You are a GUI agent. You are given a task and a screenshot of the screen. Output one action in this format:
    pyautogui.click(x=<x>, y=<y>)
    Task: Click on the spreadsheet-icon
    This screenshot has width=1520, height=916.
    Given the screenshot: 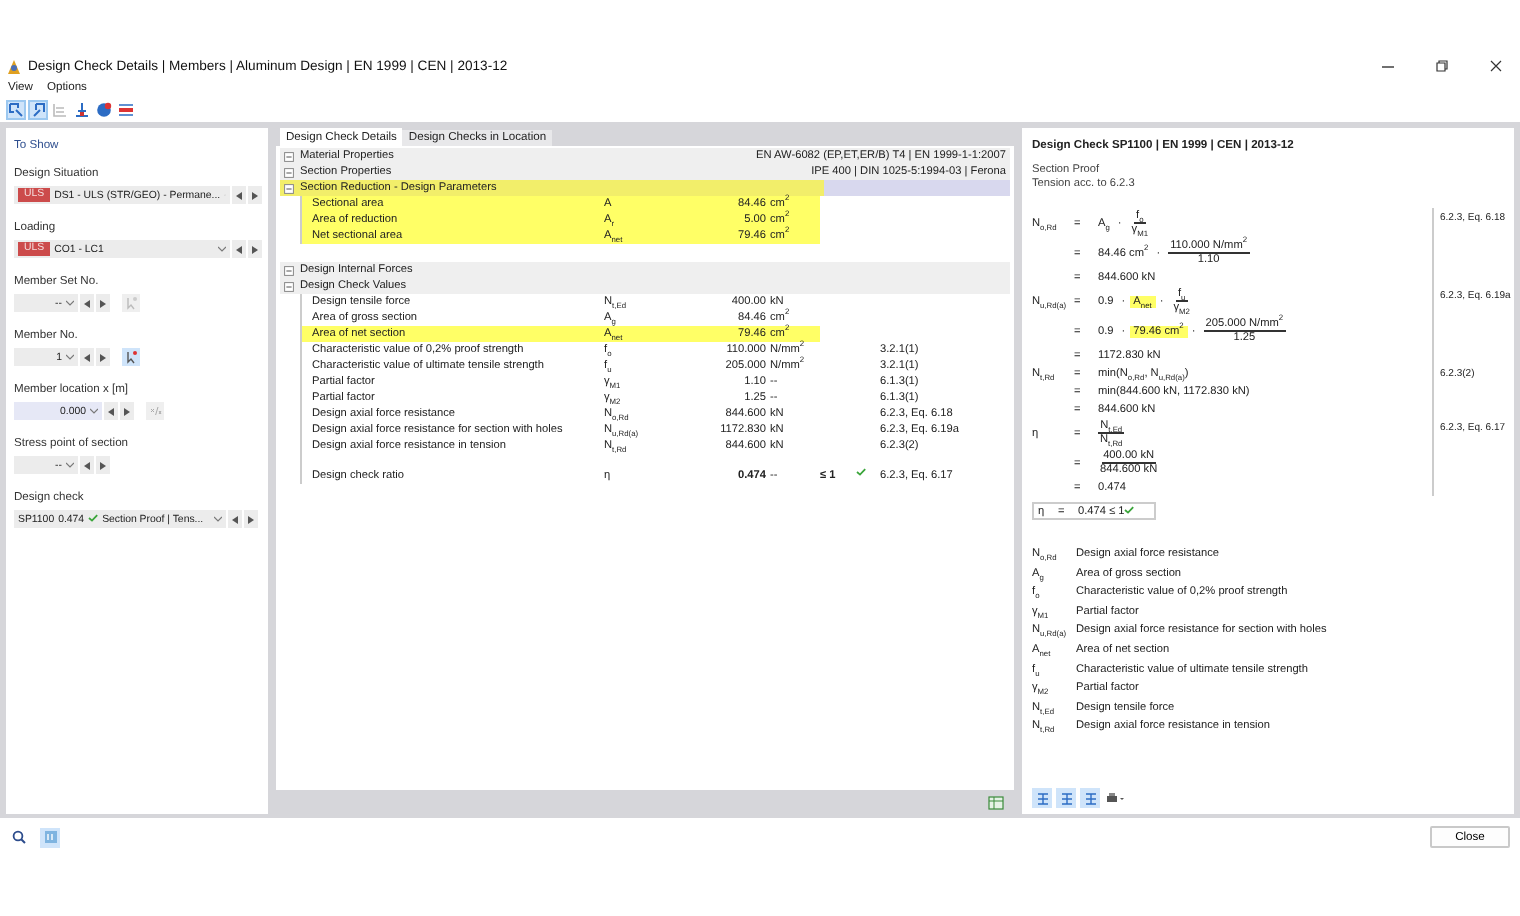 What is the action you would take?
    pyautogui.click(x=996, y=802)
    